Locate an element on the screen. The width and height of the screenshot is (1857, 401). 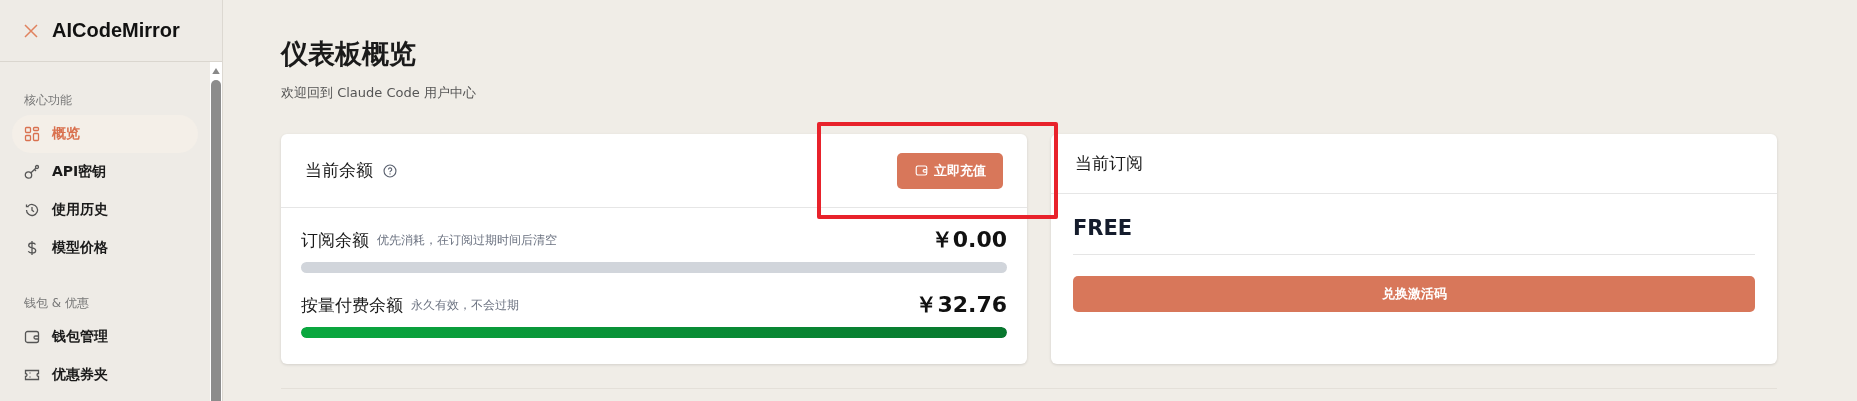
balance-hint: 永久有效，不会过期 is located at coordinates (465, 305).